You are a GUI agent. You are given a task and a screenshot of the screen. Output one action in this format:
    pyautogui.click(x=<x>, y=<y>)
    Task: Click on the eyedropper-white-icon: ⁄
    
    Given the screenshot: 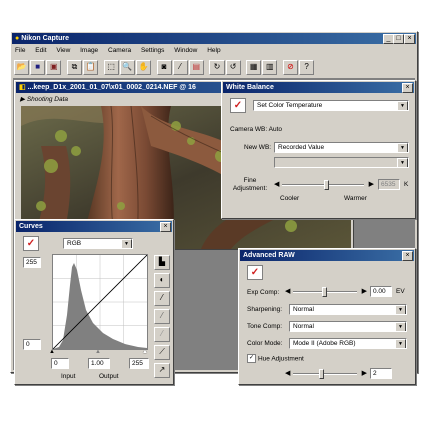 What is the action you would take?
    pyautogui.click(x=162, y=334)
    